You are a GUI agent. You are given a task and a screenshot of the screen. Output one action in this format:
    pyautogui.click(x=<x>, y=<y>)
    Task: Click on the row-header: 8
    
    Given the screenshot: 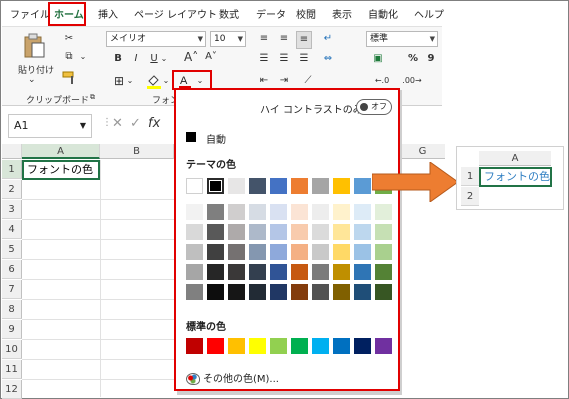 What is the action you would take?
    pyautogui.click(x=12, y=309)
    